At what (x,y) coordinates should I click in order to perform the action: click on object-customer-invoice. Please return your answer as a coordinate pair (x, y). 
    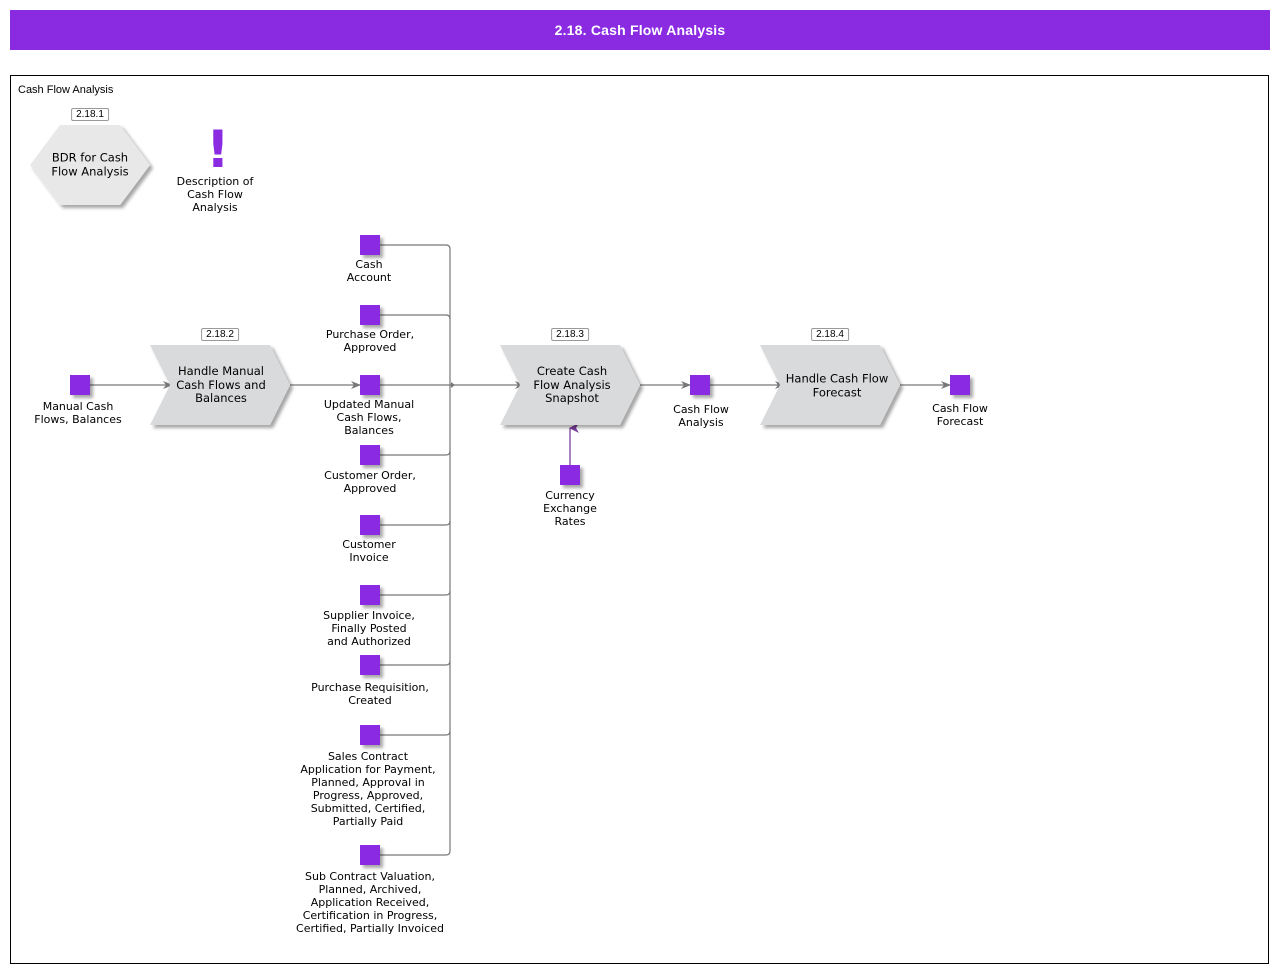
    Looking at the image, I should click on (370, 525).